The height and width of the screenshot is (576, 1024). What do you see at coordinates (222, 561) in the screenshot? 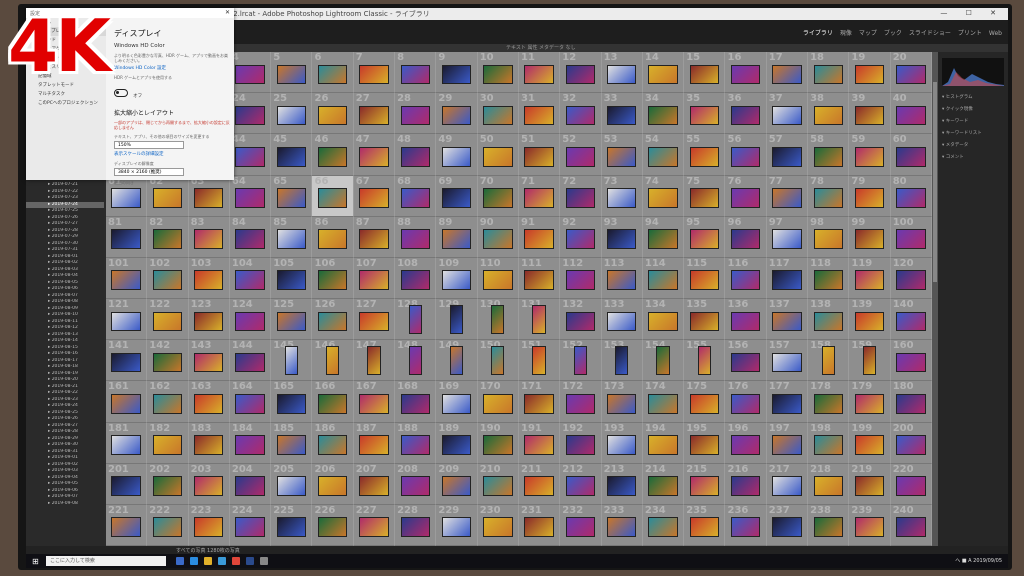
I see `store-icon` at bounding box center [222, 561].